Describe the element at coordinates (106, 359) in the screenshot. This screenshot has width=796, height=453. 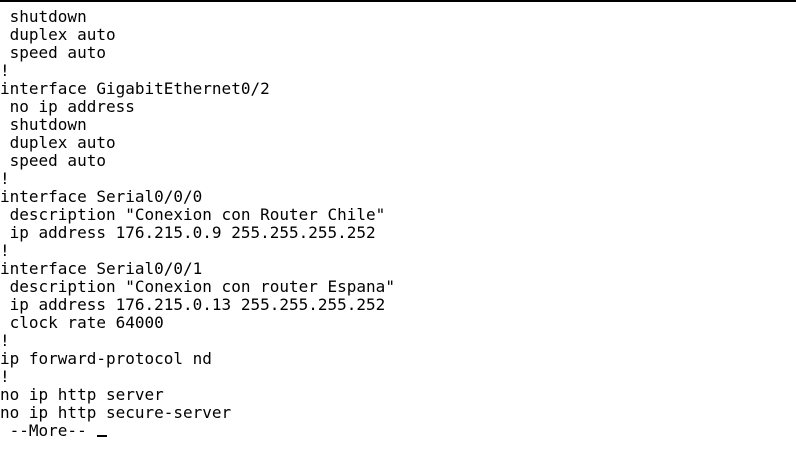
I see `terminal-line: ip forward-protocol nd` at that location.